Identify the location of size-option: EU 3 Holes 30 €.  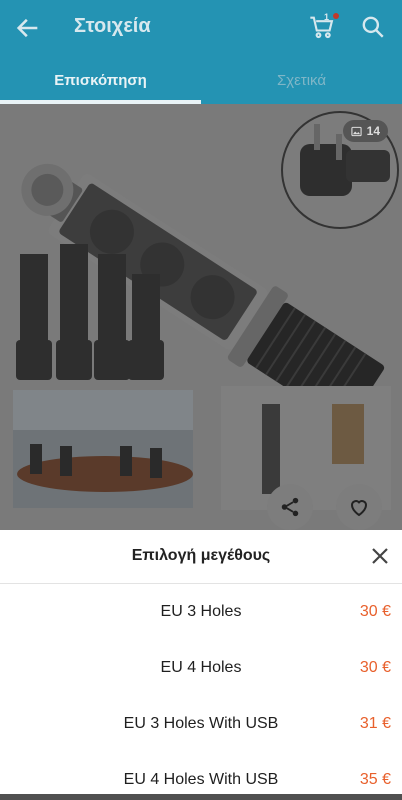
(201, 612).